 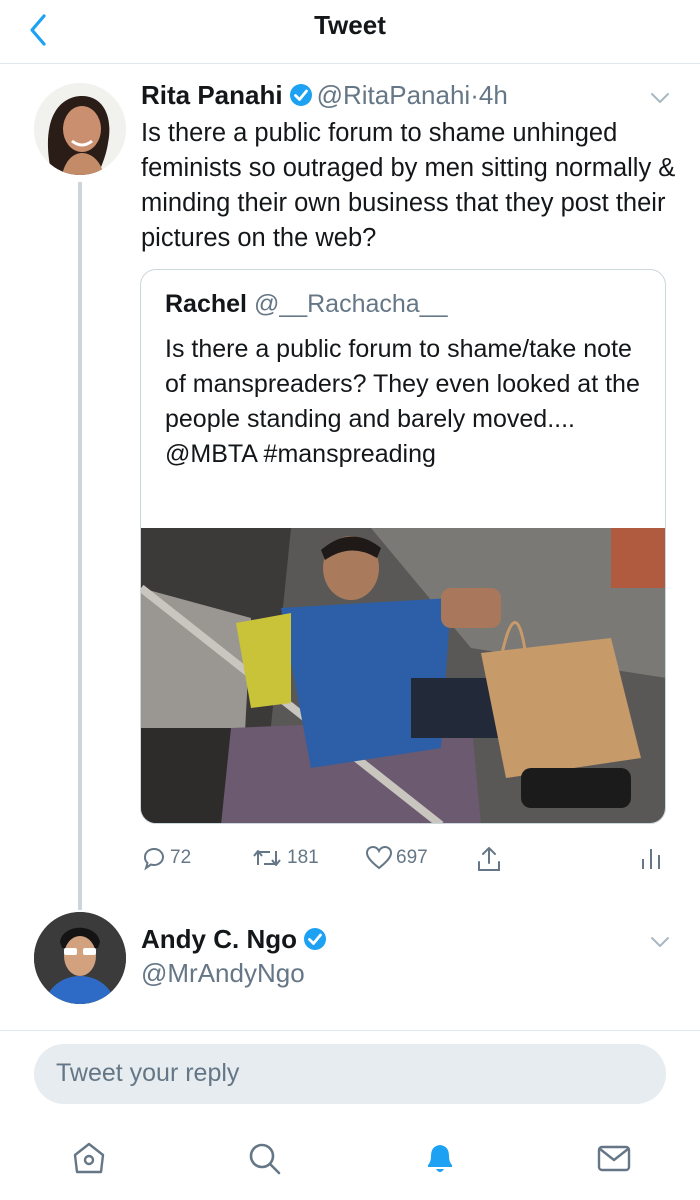 I want to click on reply-author-name: Andy C. Ngo, so click(x=219, y=939).